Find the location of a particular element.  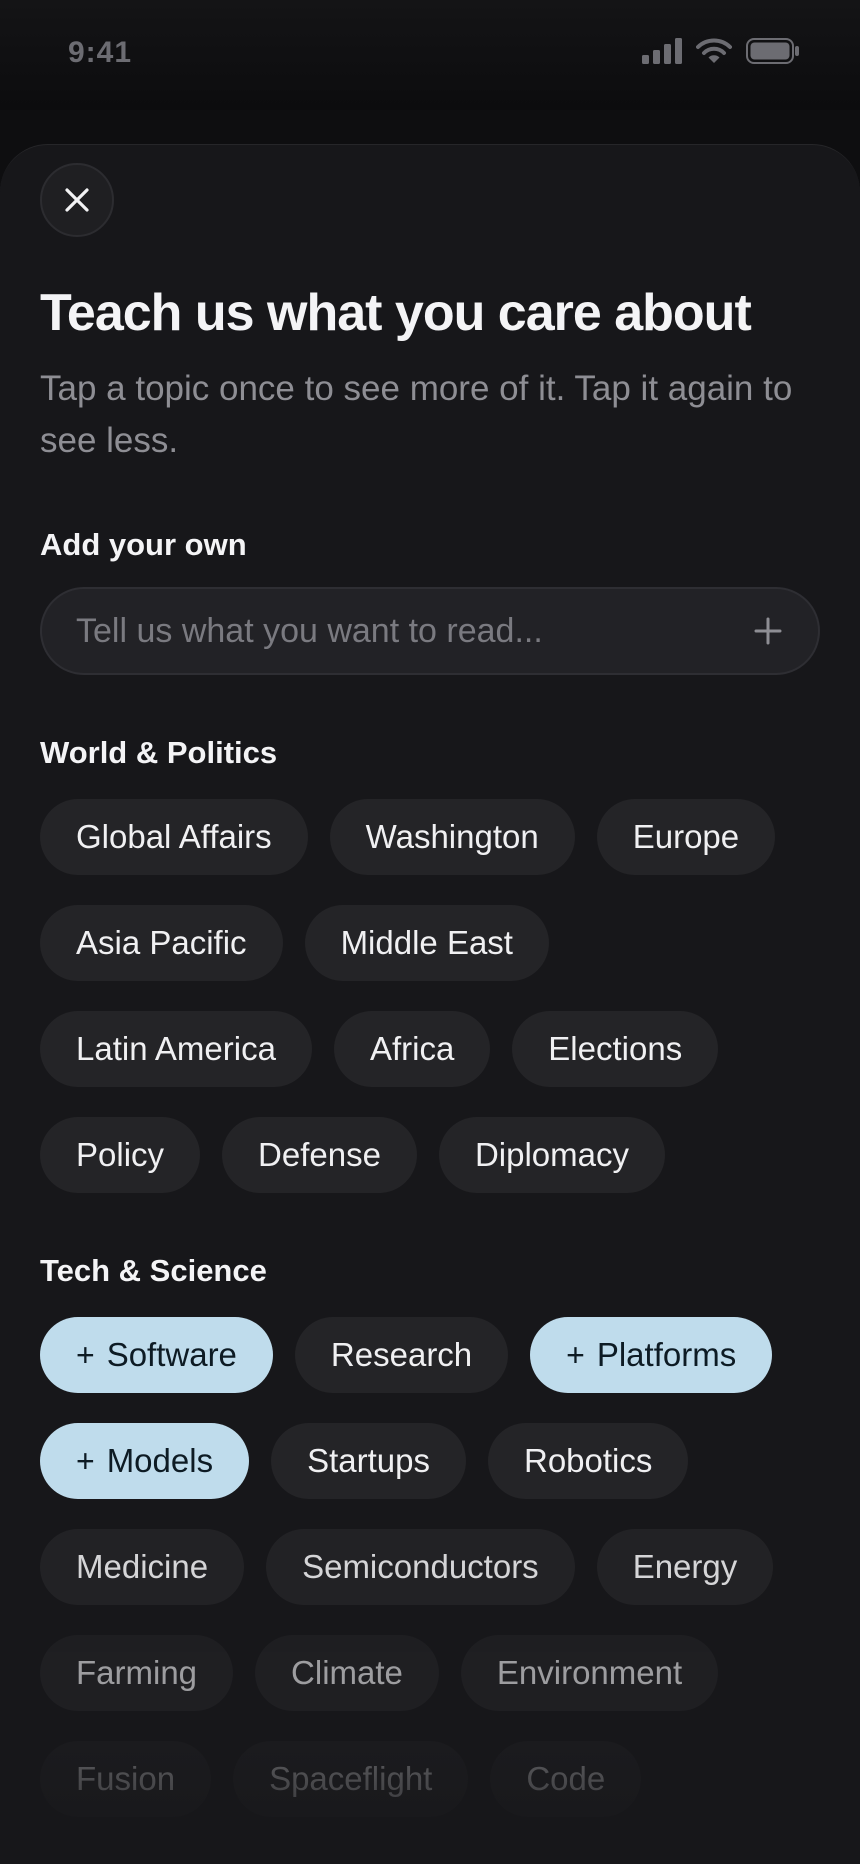

close-button is located at coordinates (77, 200).